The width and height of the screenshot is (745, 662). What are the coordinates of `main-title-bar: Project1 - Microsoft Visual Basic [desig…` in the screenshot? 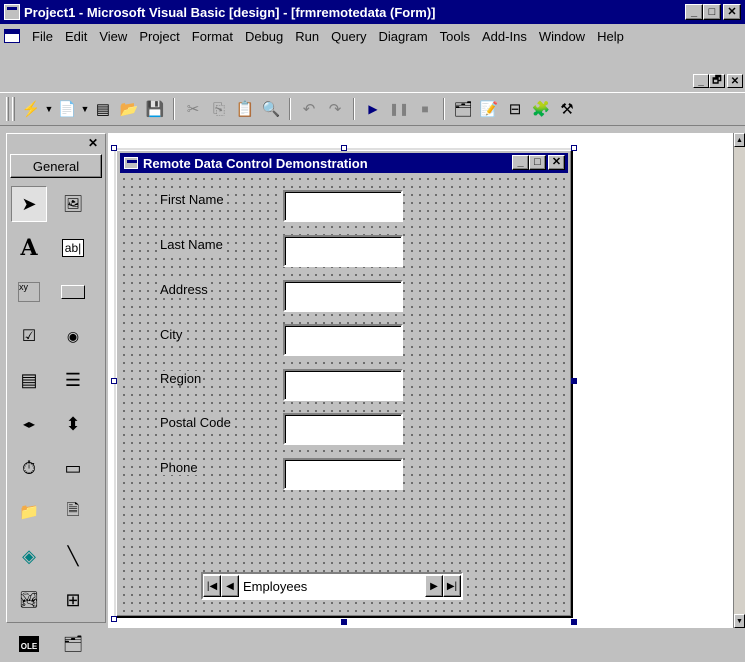 It's located at (372, 12).